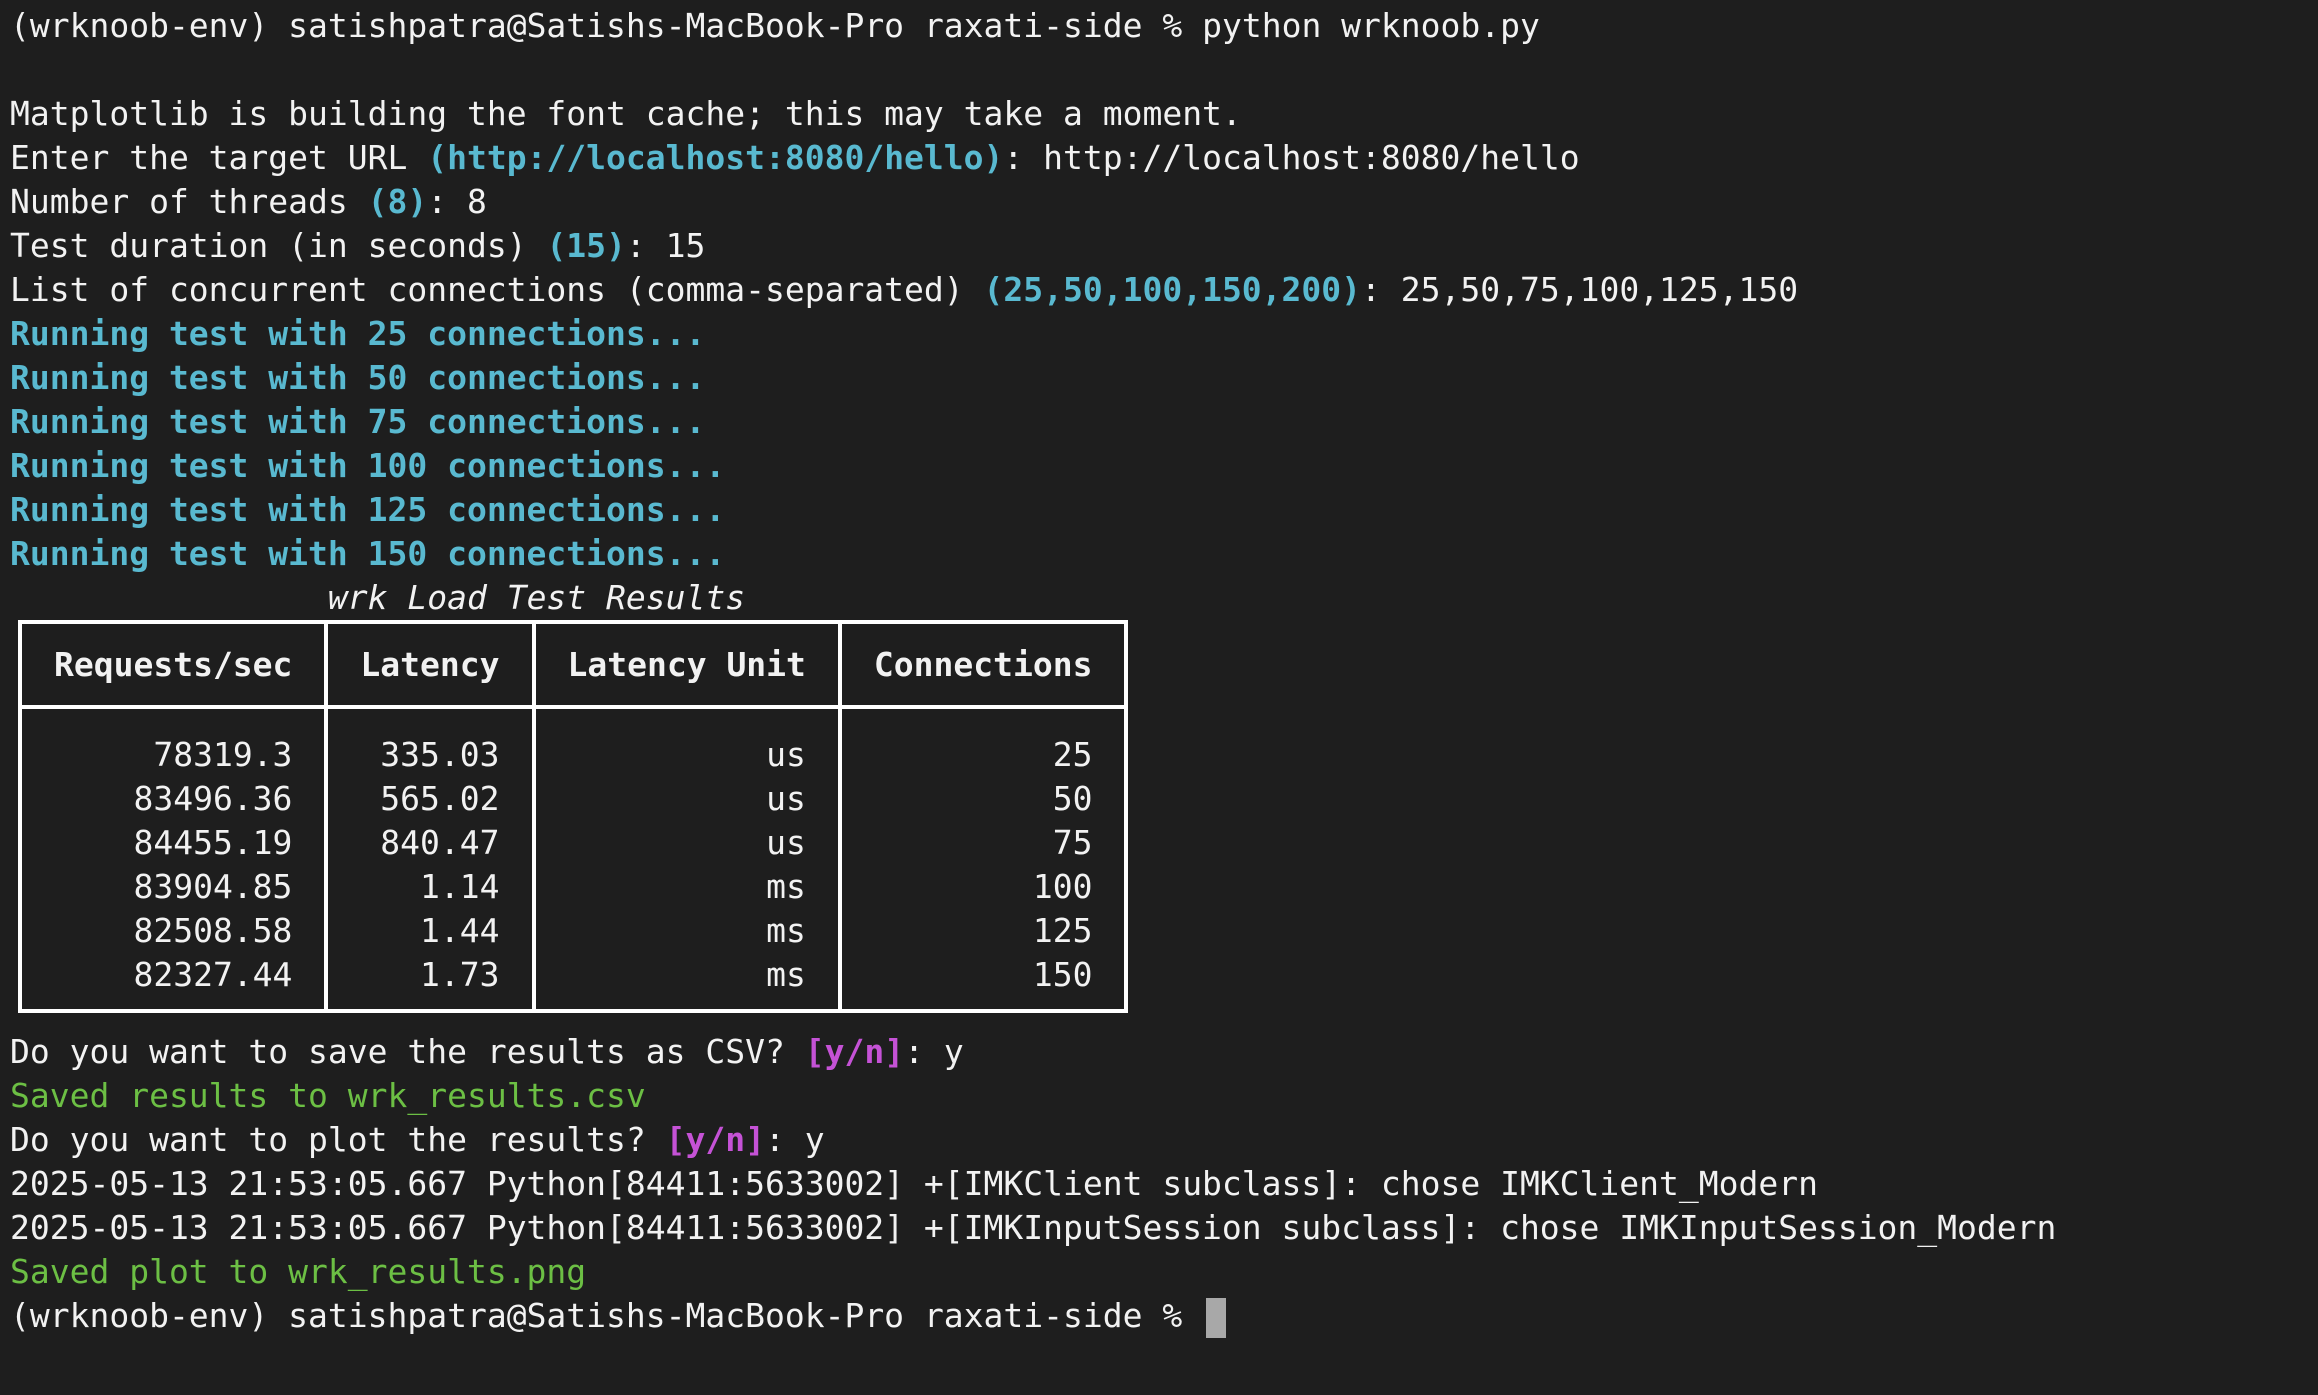  I want to click on table-cell: 83904.85, so click(173, 887).